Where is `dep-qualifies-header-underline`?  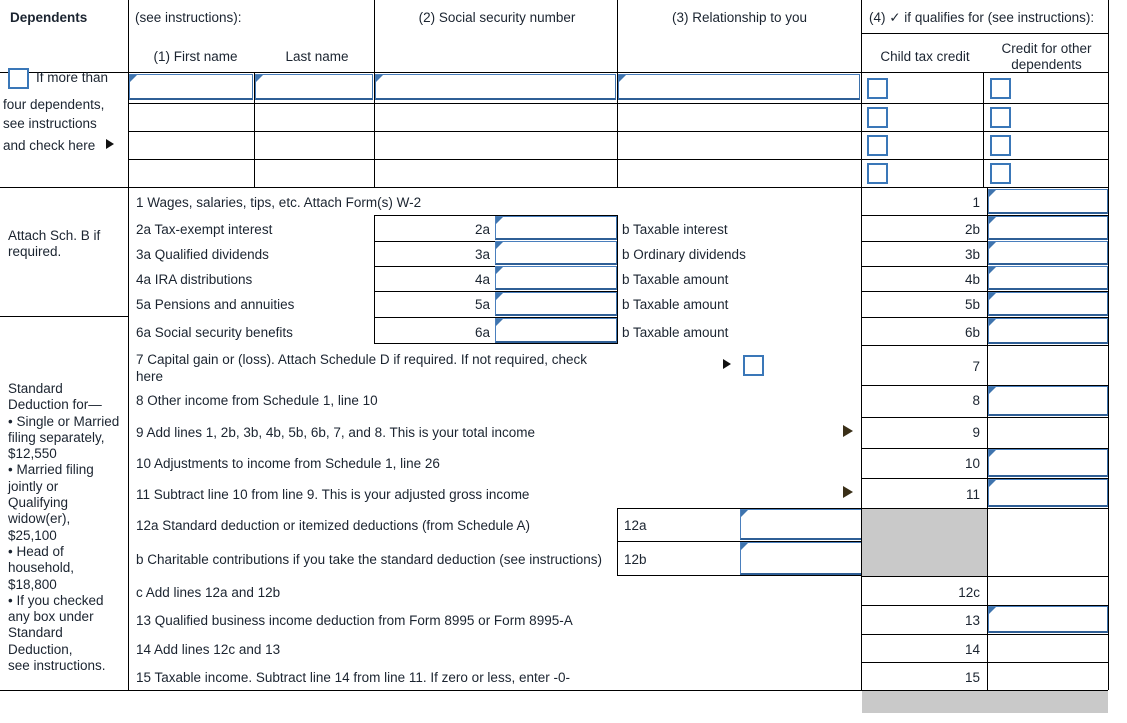 dep-qualifies-header-underline is located at coordinates (984, 33).